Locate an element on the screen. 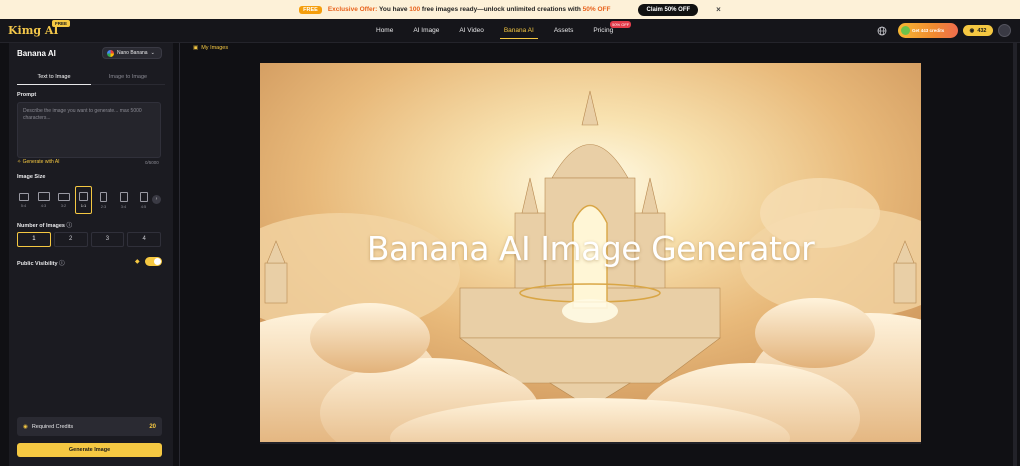 This screenshot has width=1020, height=466. char-count: 0/5000 is located at coordinates (152, 162).